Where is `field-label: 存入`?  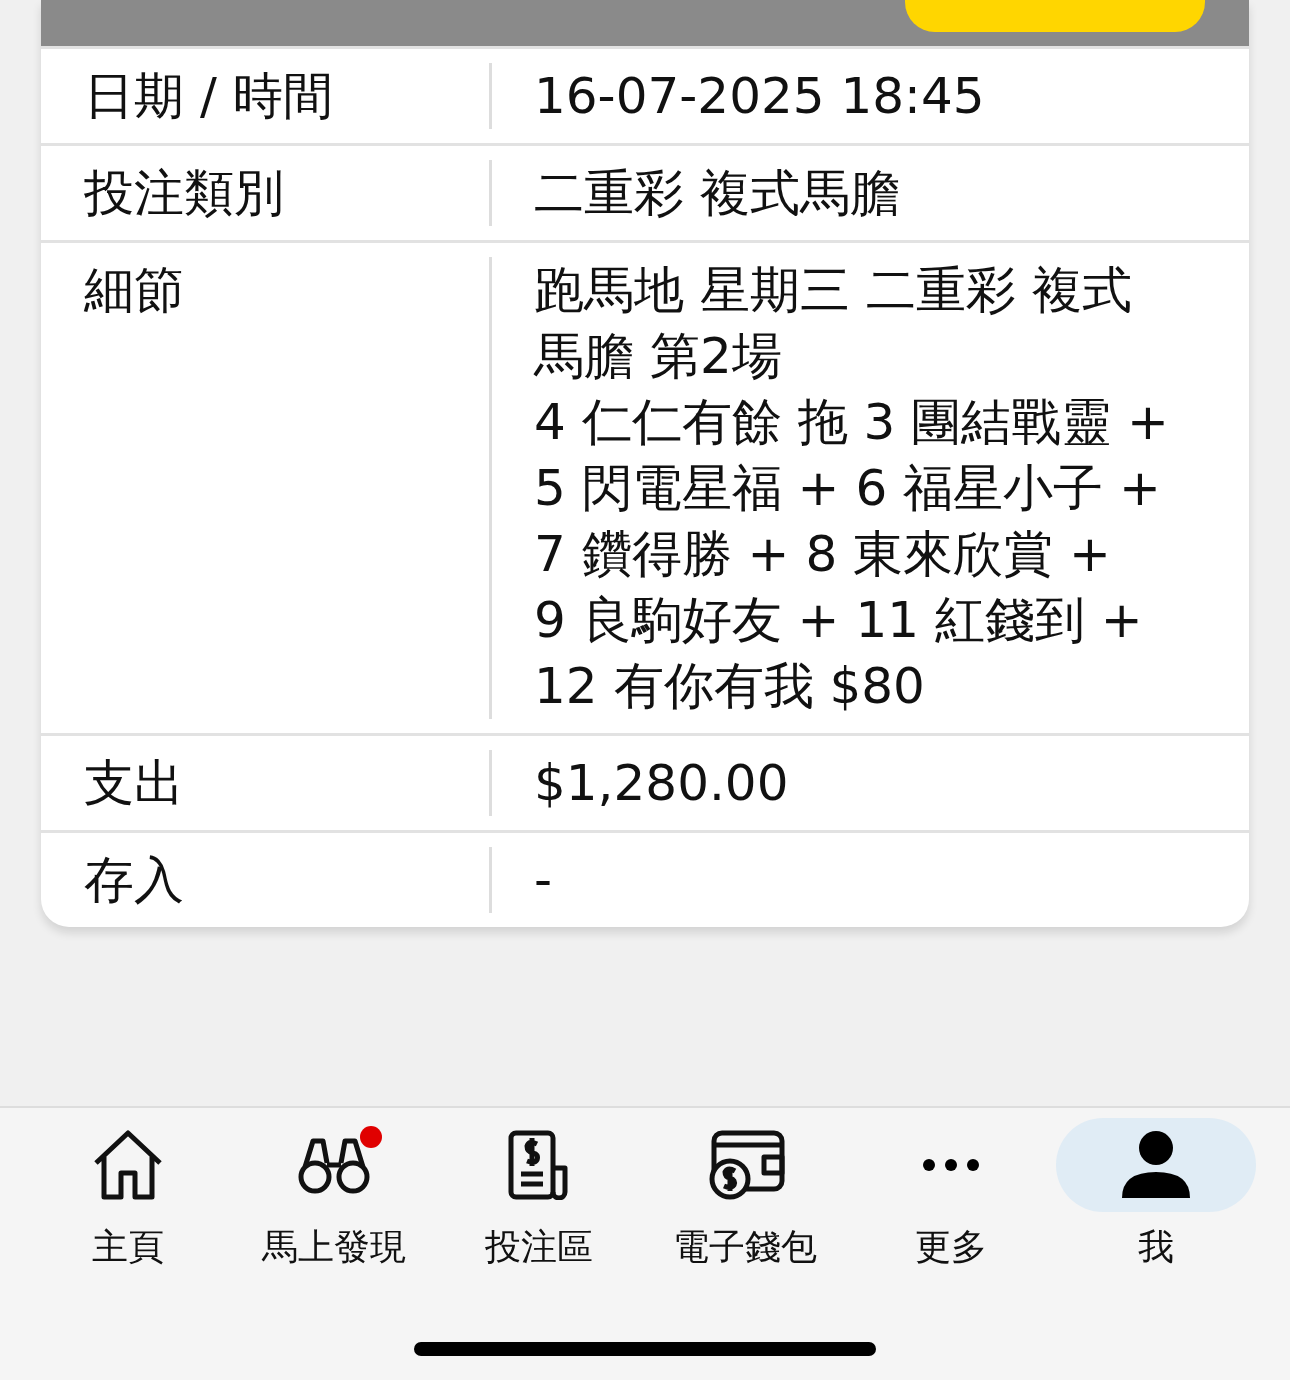 field-label: 存入 is located at coordinates (134, 880).